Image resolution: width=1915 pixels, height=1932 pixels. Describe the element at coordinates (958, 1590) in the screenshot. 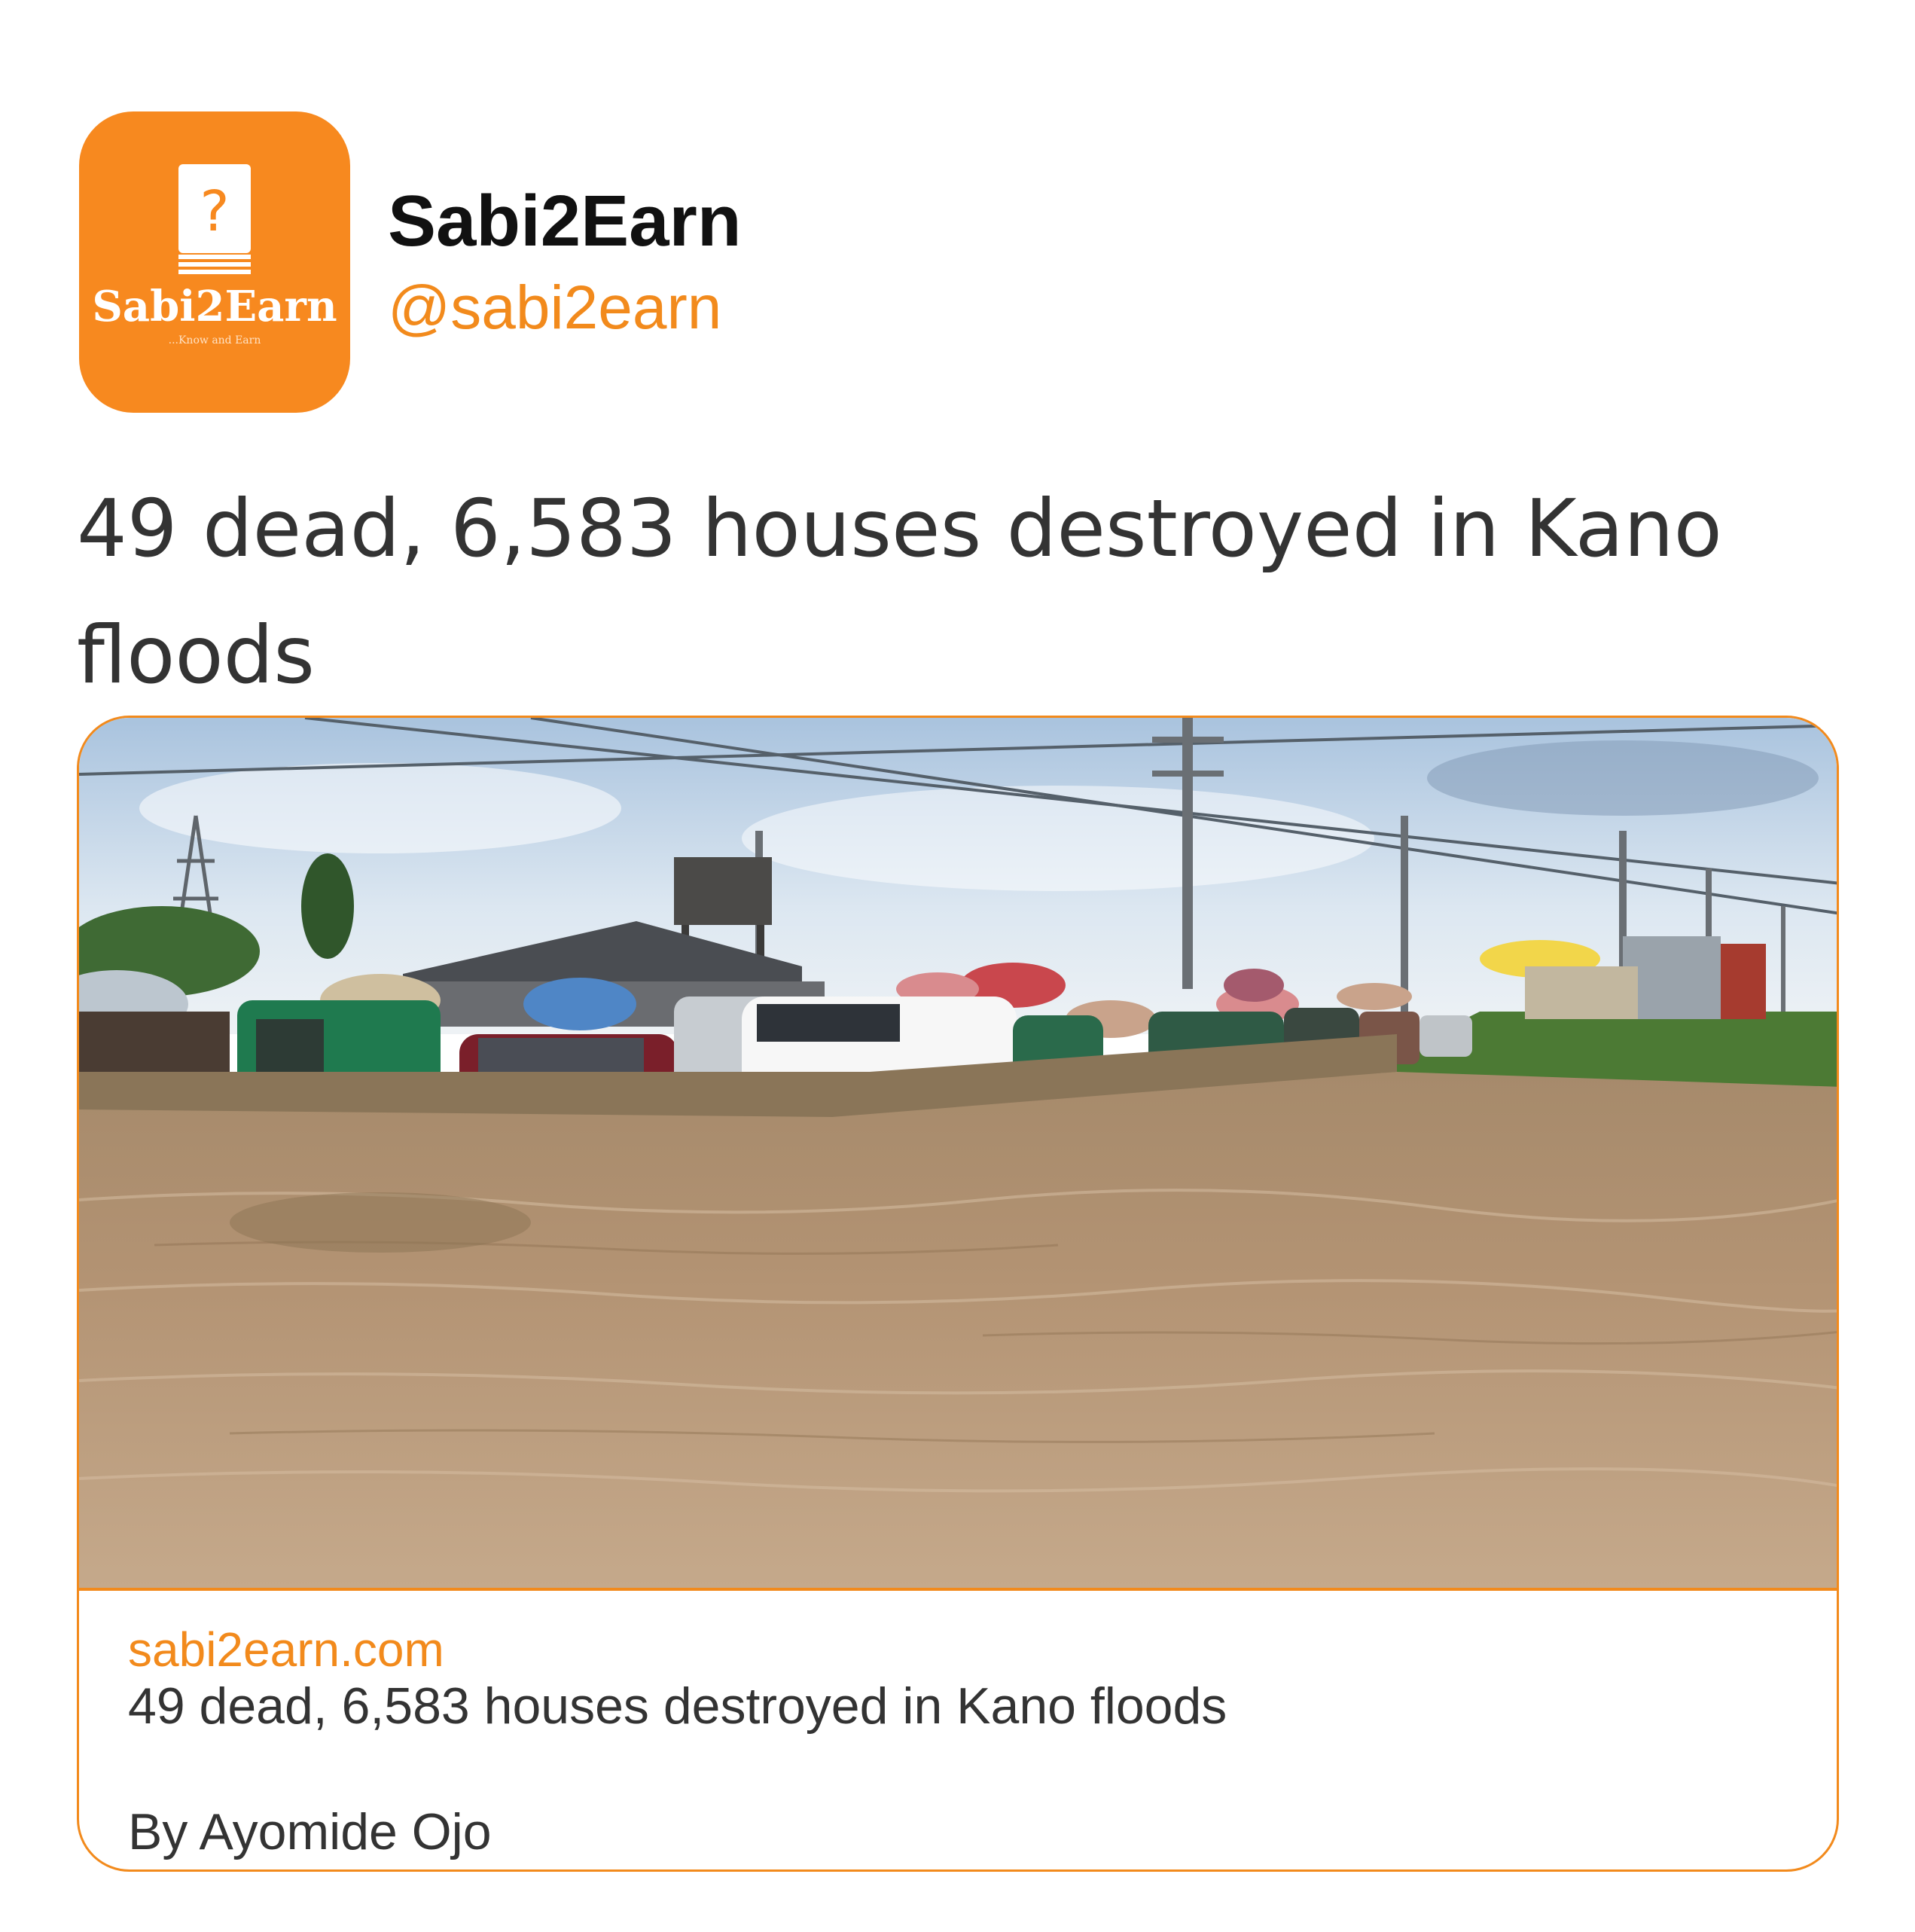

I see `card-divider` at that location.